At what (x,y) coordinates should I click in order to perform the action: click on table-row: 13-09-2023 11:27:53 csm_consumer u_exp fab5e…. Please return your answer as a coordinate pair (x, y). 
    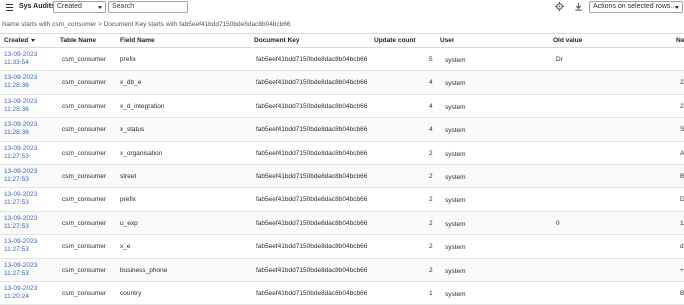
    Looking at the image, I should click on (342, 223).